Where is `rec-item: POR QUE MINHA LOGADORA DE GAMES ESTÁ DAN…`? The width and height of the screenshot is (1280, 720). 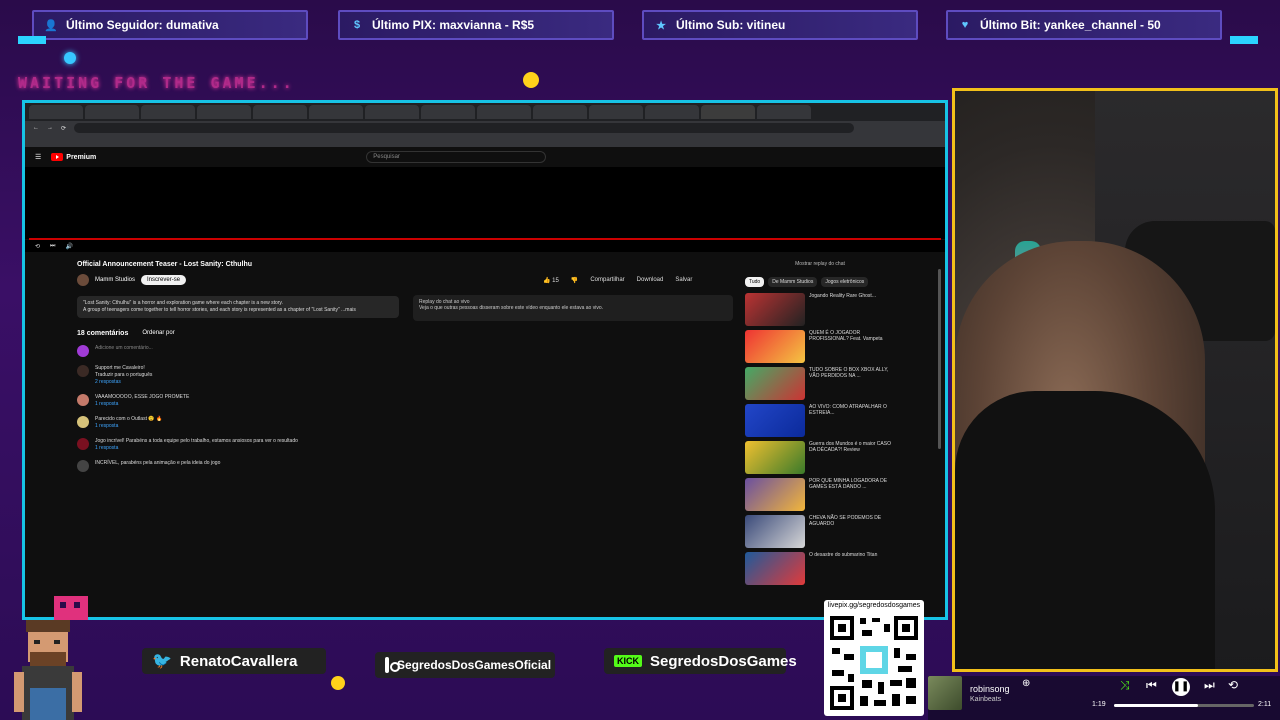 rec-item: POR QUE MINHA LOGADORA DE GAMES ESTÁ DAN… is located at coordinates (820, 495).